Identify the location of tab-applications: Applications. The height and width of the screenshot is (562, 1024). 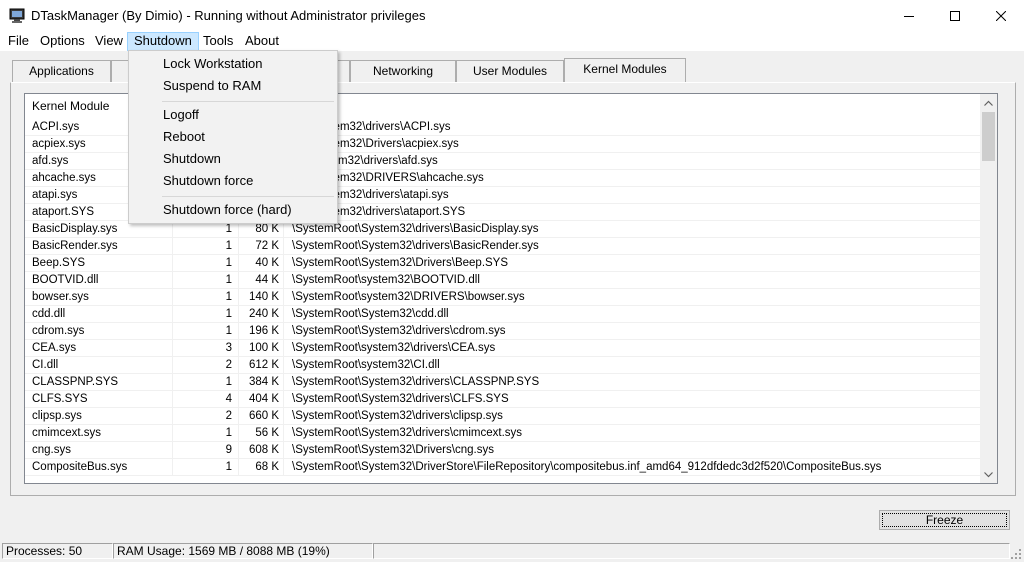
(61, 71).